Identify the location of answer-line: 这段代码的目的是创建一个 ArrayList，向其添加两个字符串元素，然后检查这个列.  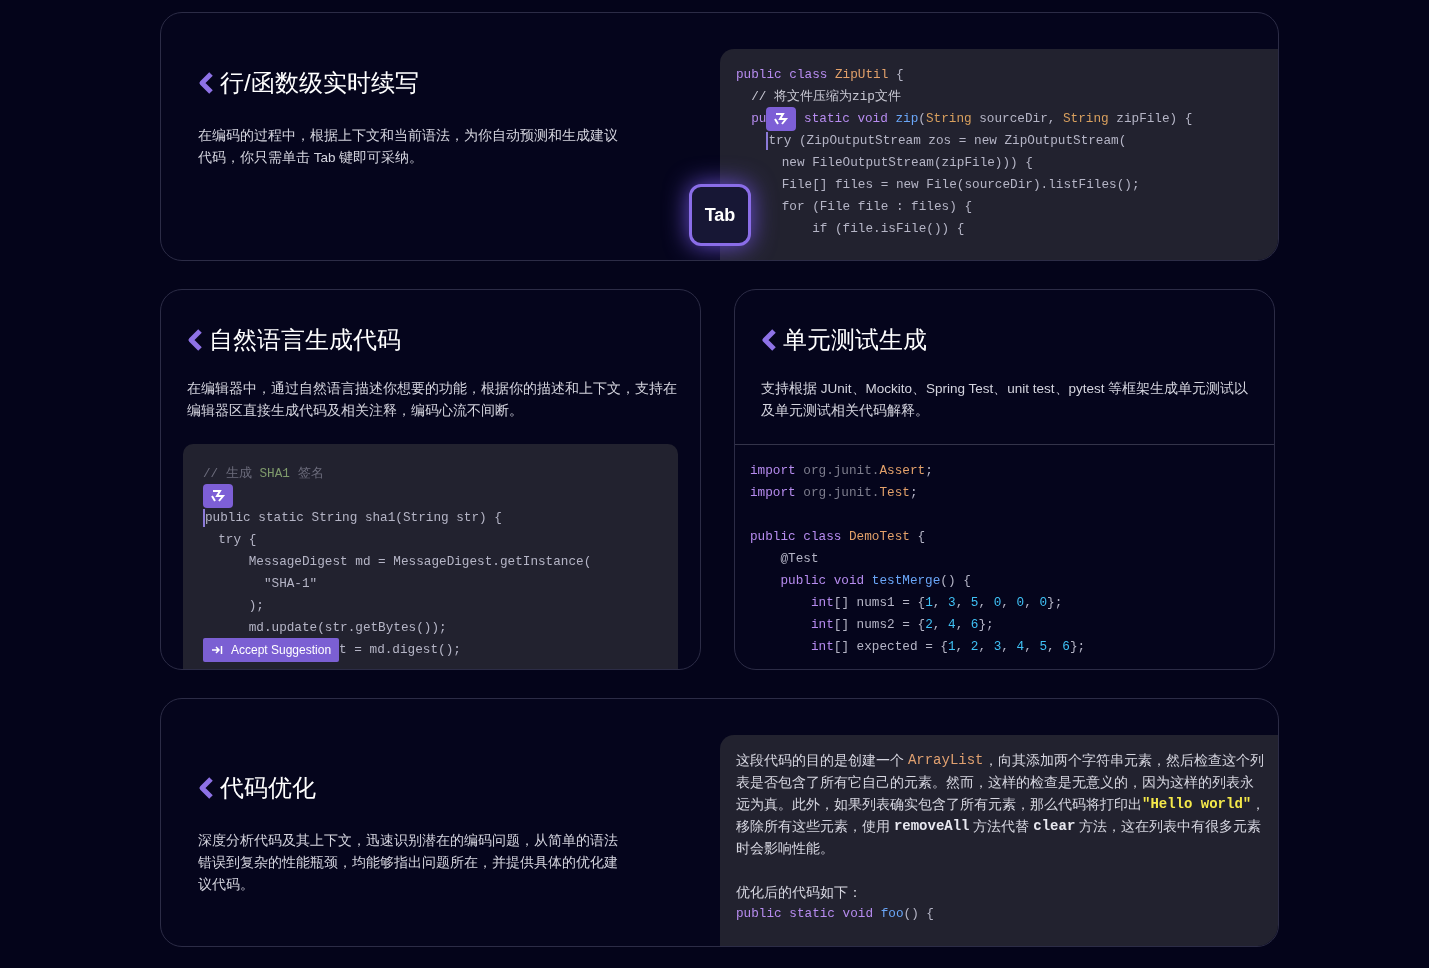
(1000, 760).